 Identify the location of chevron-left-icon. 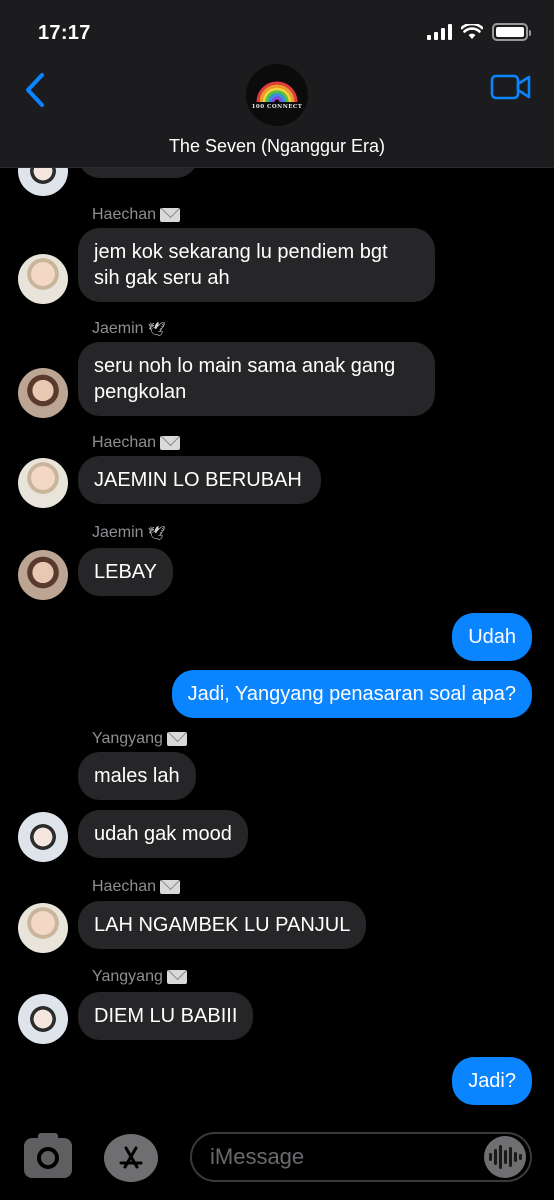
(35, 90).